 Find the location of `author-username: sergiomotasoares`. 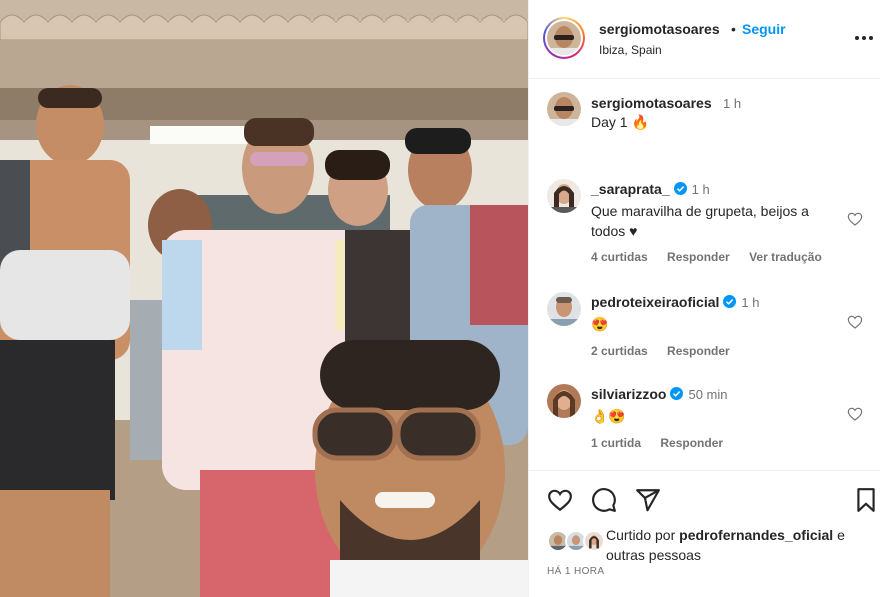

author-username: sergiomotasoares is located at coordinates (659, 29).